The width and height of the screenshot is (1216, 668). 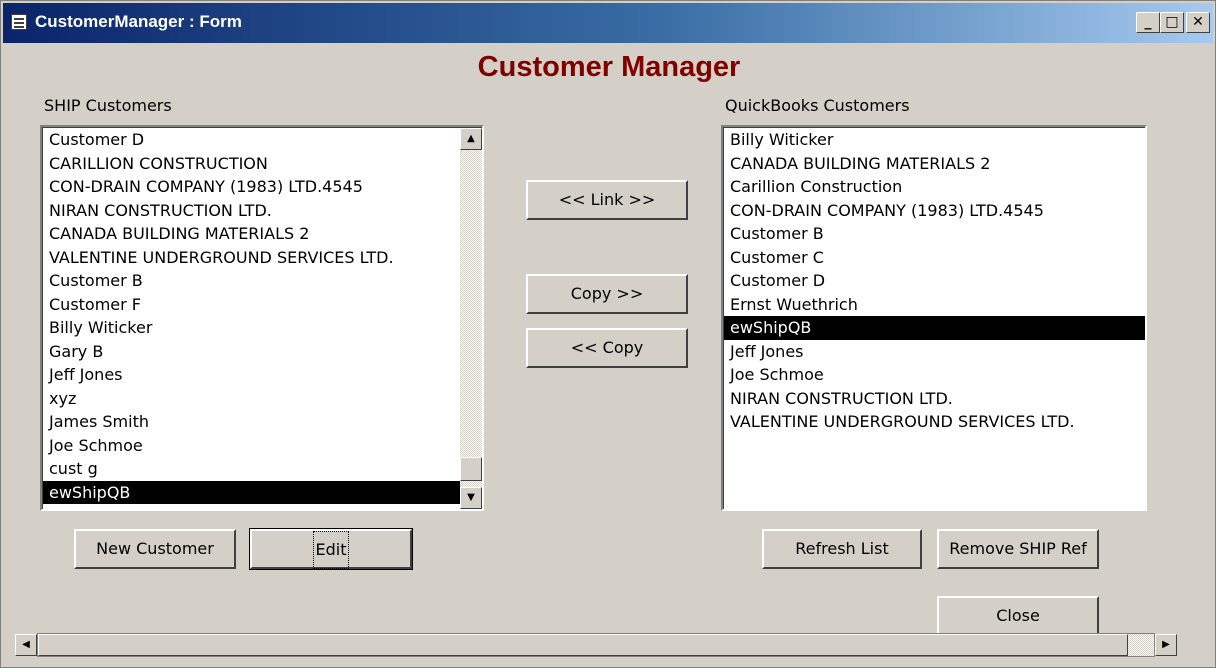 I want to click on link-button-label: << Link >>, so click(x=607, y=199).